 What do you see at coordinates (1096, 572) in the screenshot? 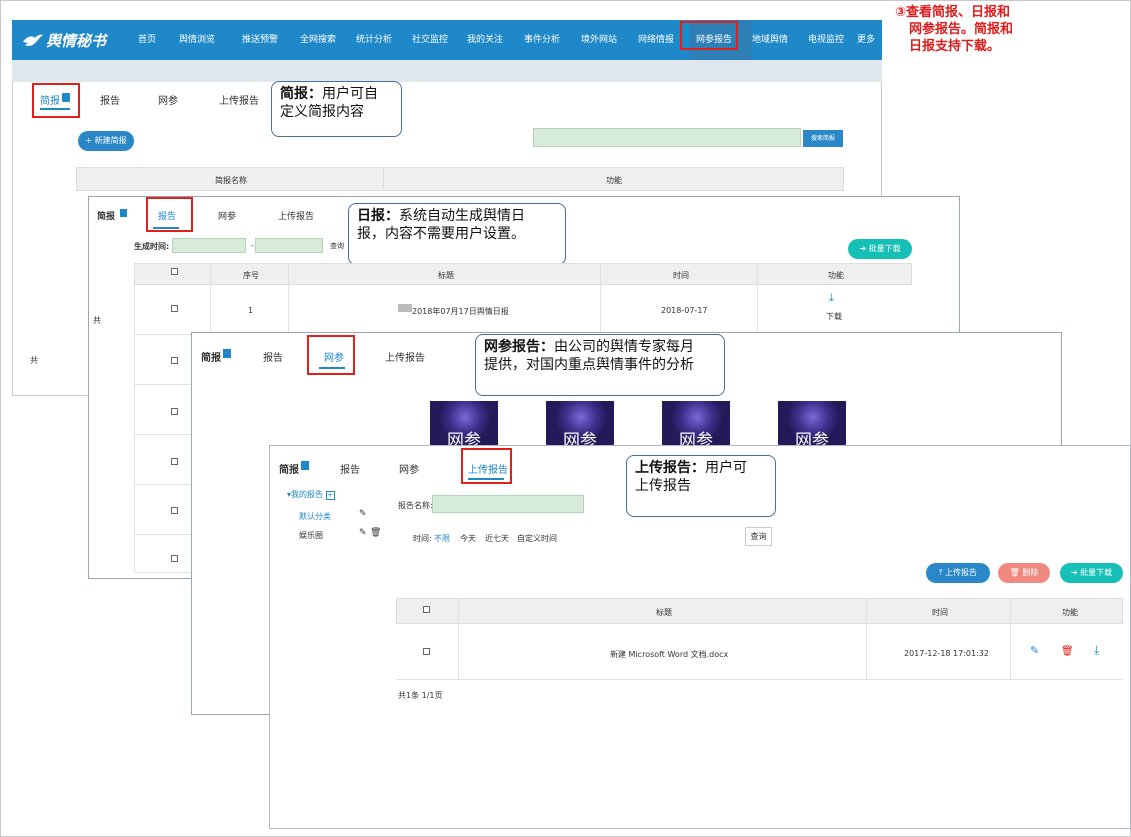
I see `upload-batch-label: 批量下载` at bounding box center [1096, 572].